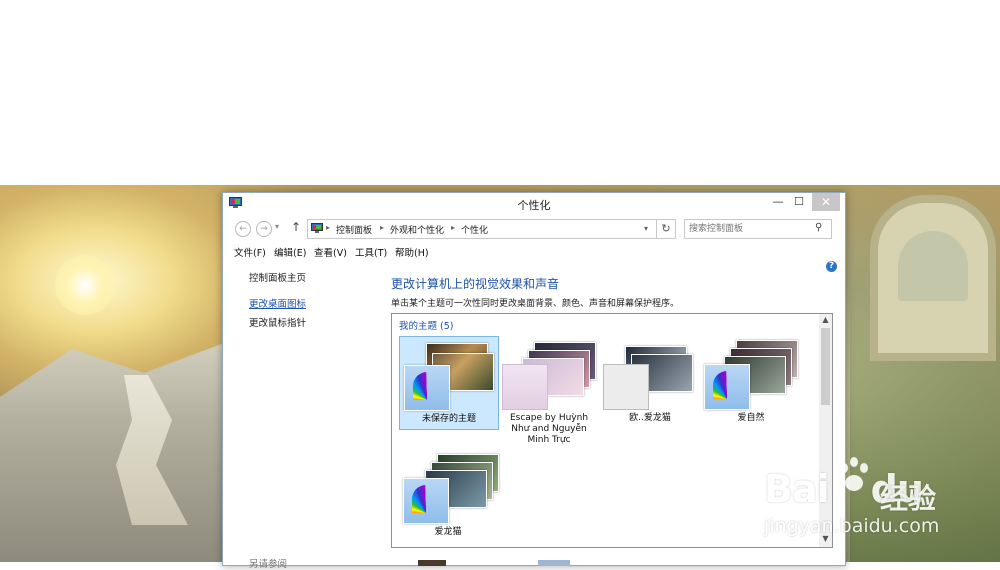  I want to click on control-panel-home-link: 控制面板主页, so click(277, 277).